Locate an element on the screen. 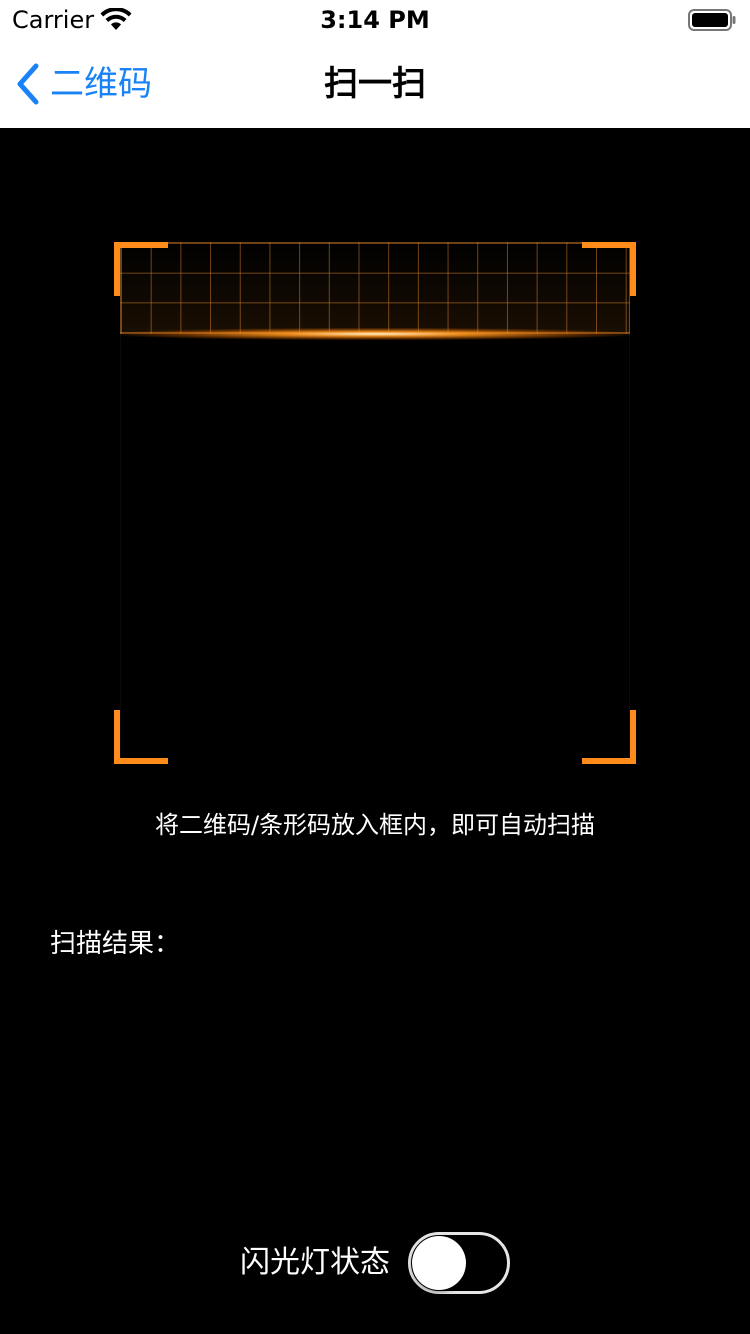 This screenshot has width=750, height=1334. navigation-bar: 二维码 扫一扫 is located at coordinates (375, 84).